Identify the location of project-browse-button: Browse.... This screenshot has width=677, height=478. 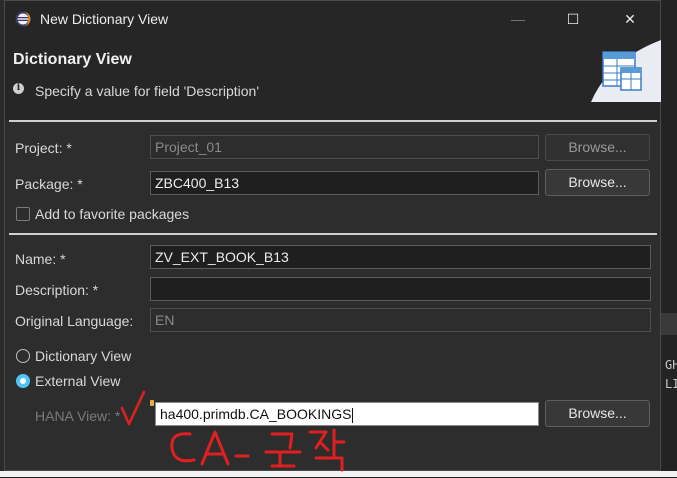
(597, 147).